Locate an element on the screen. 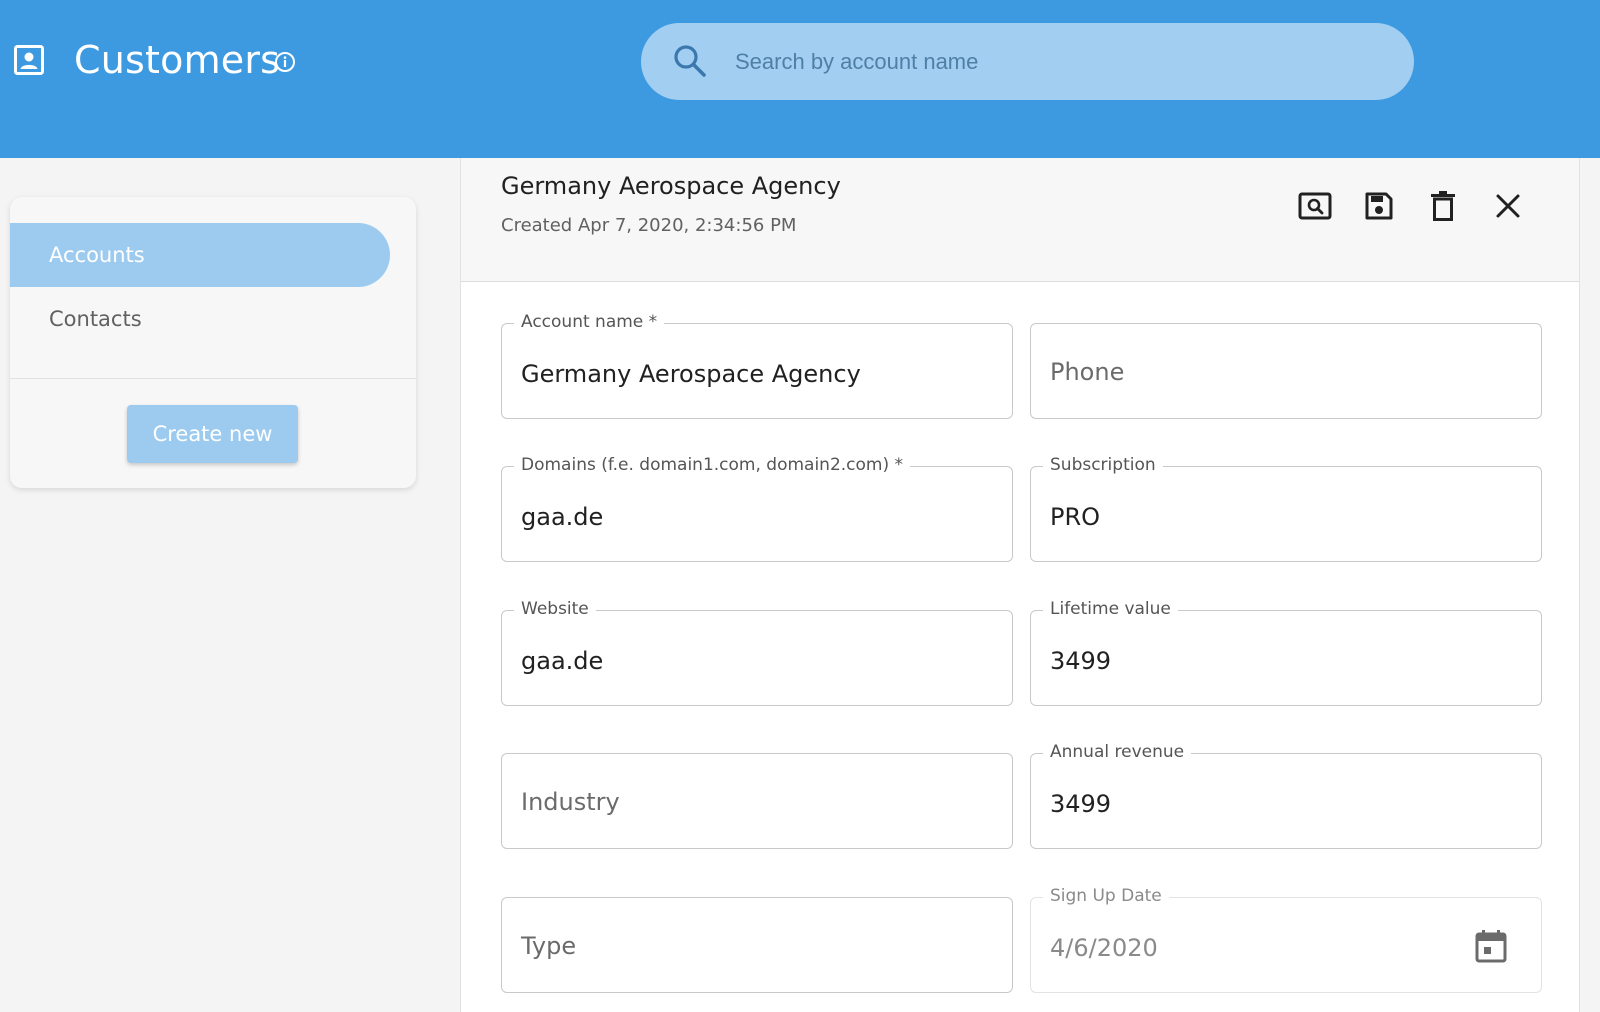 This screenshot has width=1600, height=1012. lifetime-value-value: 3499 is located at coordinates (1080, 661).